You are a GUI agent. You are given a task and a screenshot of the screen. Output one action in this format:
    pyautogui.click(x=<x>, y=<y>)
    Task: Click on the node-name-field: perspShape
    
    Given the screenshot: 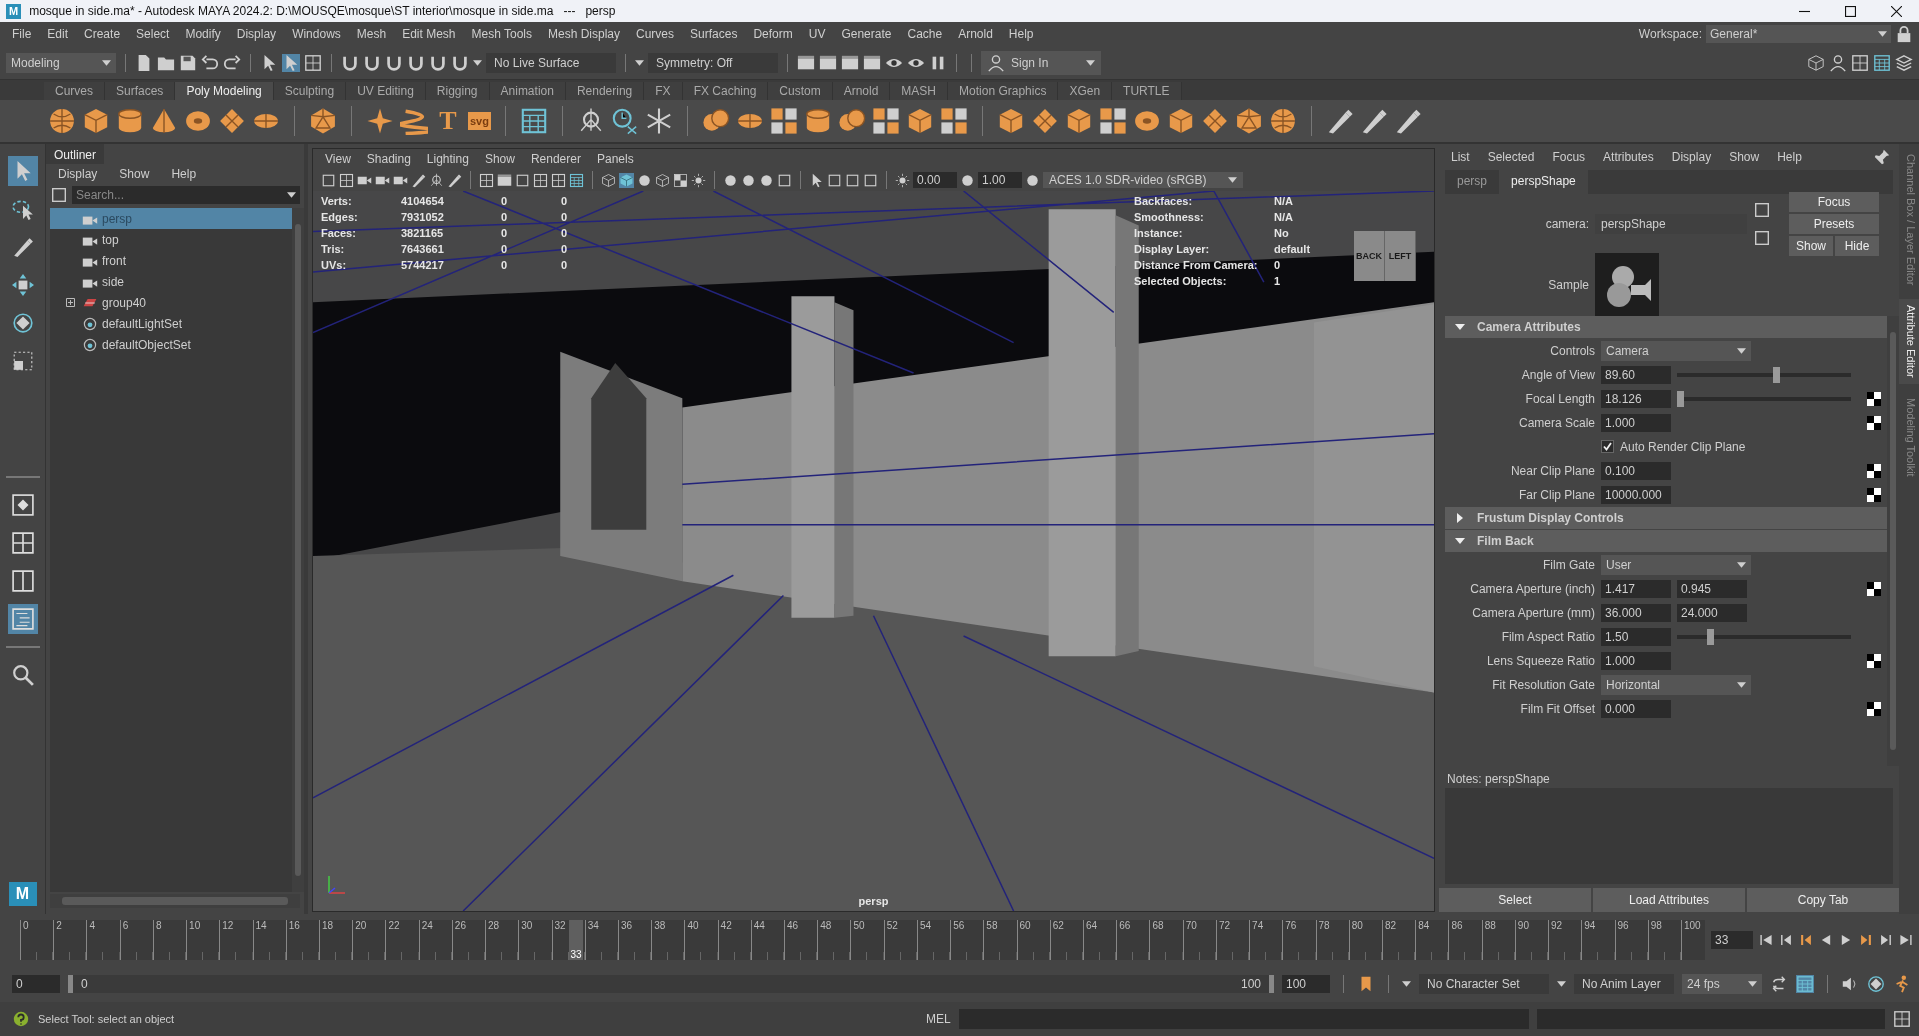 What is the action you would take?
    pyautogui.click(x=1671, y=224)
    